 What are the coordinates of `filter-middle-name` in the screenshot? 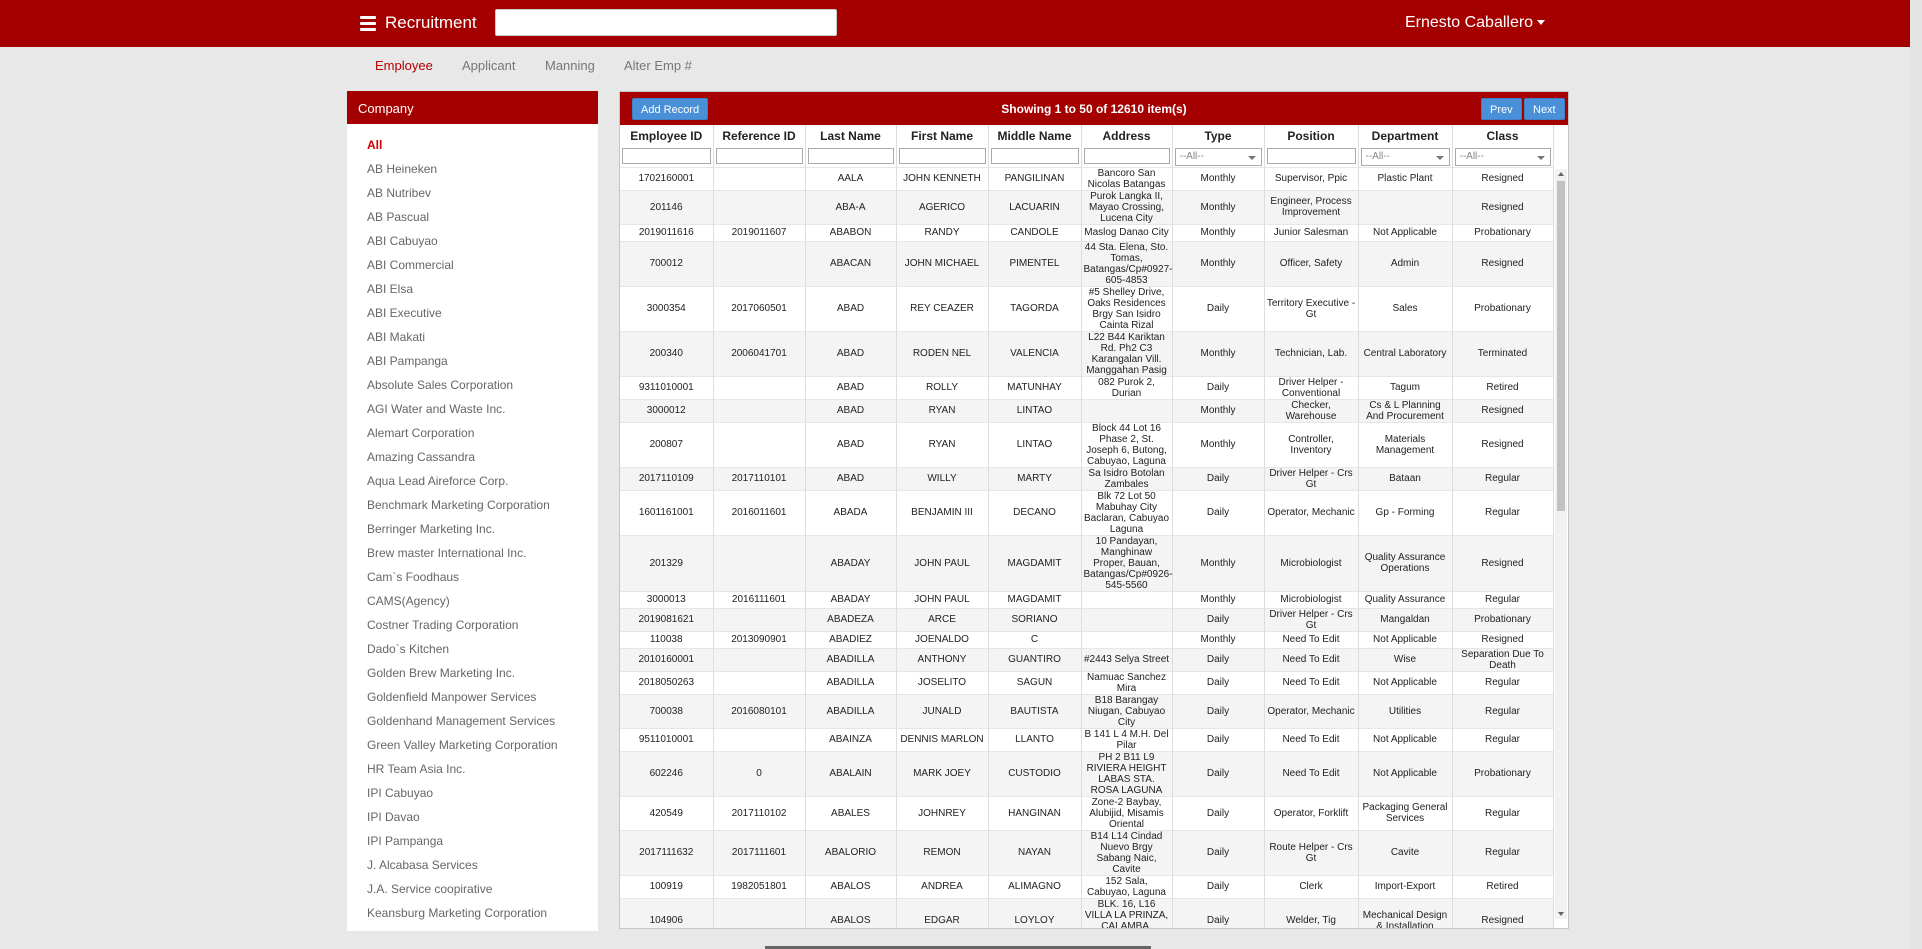 It's located at (1034, 156).